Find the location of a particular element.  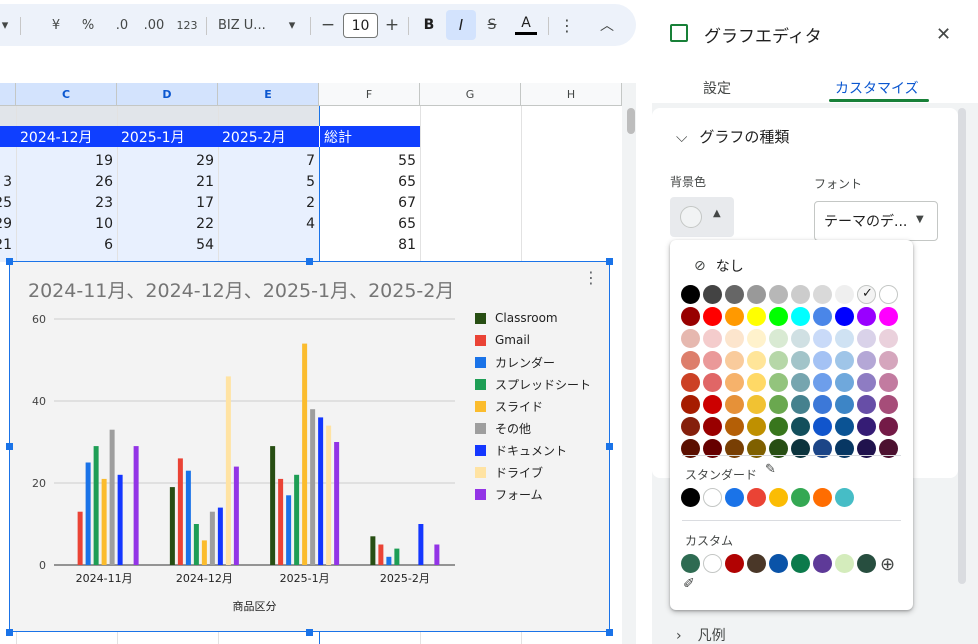

cell-d5: 54 is located at coordinates (167, 244).